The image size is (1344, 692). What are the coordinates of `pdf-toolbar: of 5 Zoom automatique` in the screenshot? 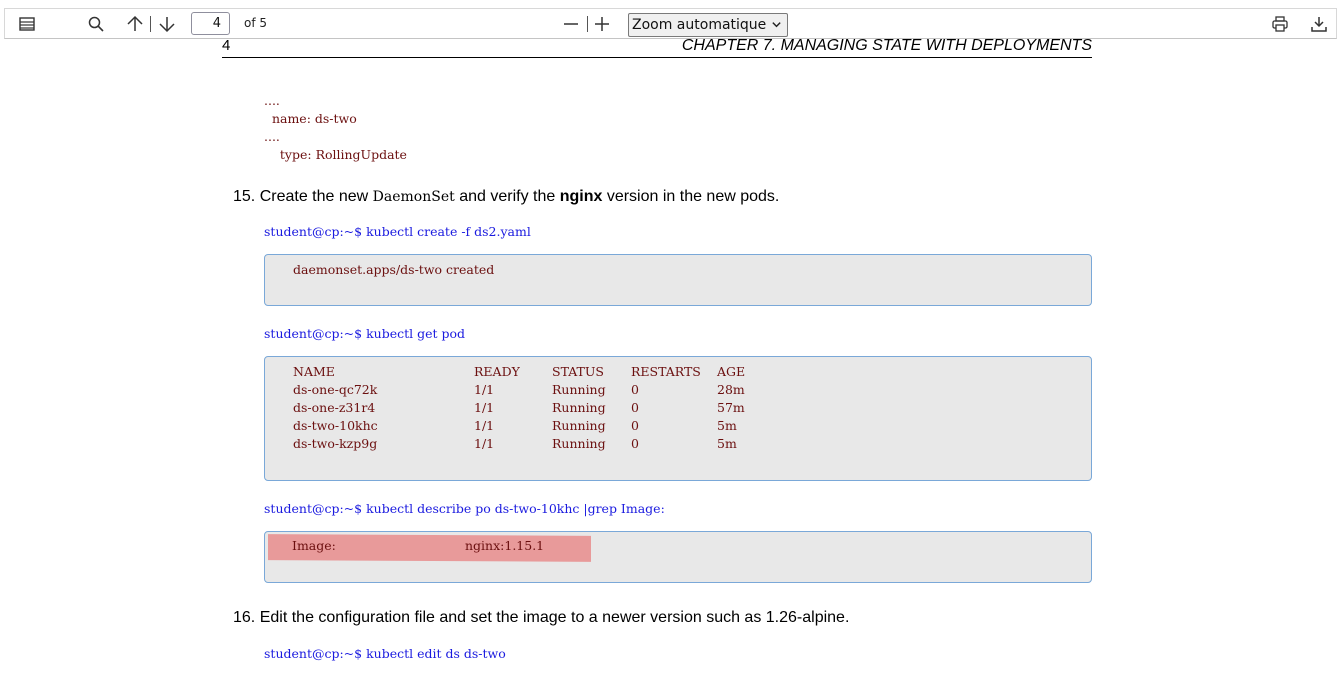 It's located at (670, 23).